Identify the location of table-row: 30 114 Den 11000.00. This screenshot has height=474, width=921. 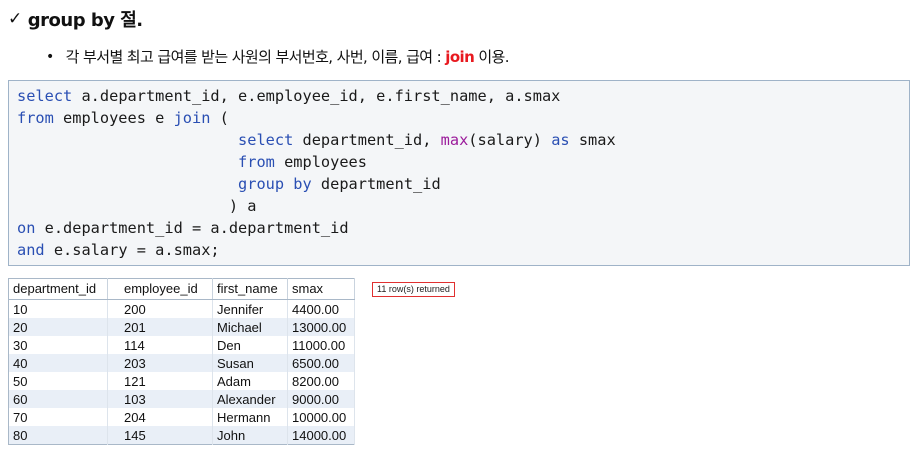
(181, 345).